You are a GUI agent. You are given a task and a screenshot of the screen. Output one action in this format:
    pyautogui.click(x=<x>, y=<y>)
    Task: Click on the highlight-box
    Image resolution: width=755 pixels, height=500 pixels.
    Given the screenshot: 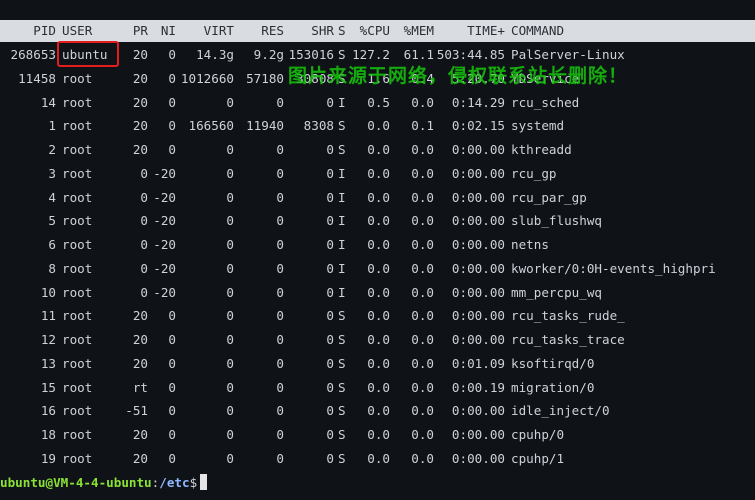 What is the action you would take?
    pyautogui.click(x=88, y=54)
    